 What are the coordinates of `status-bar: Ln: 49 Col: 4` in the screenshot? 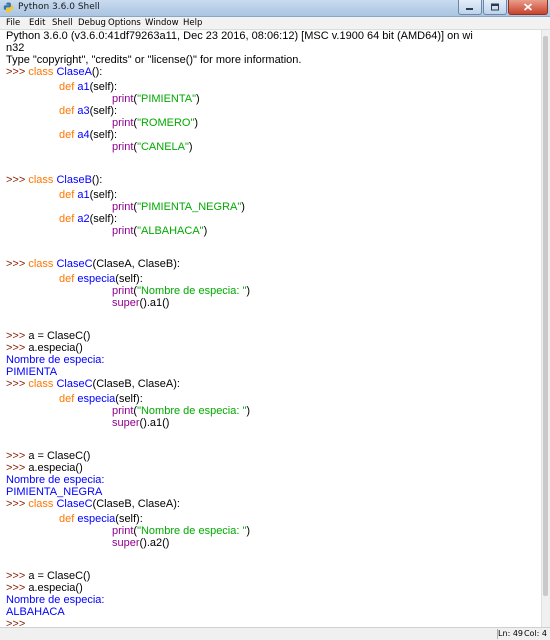 It's located at (275, 633).